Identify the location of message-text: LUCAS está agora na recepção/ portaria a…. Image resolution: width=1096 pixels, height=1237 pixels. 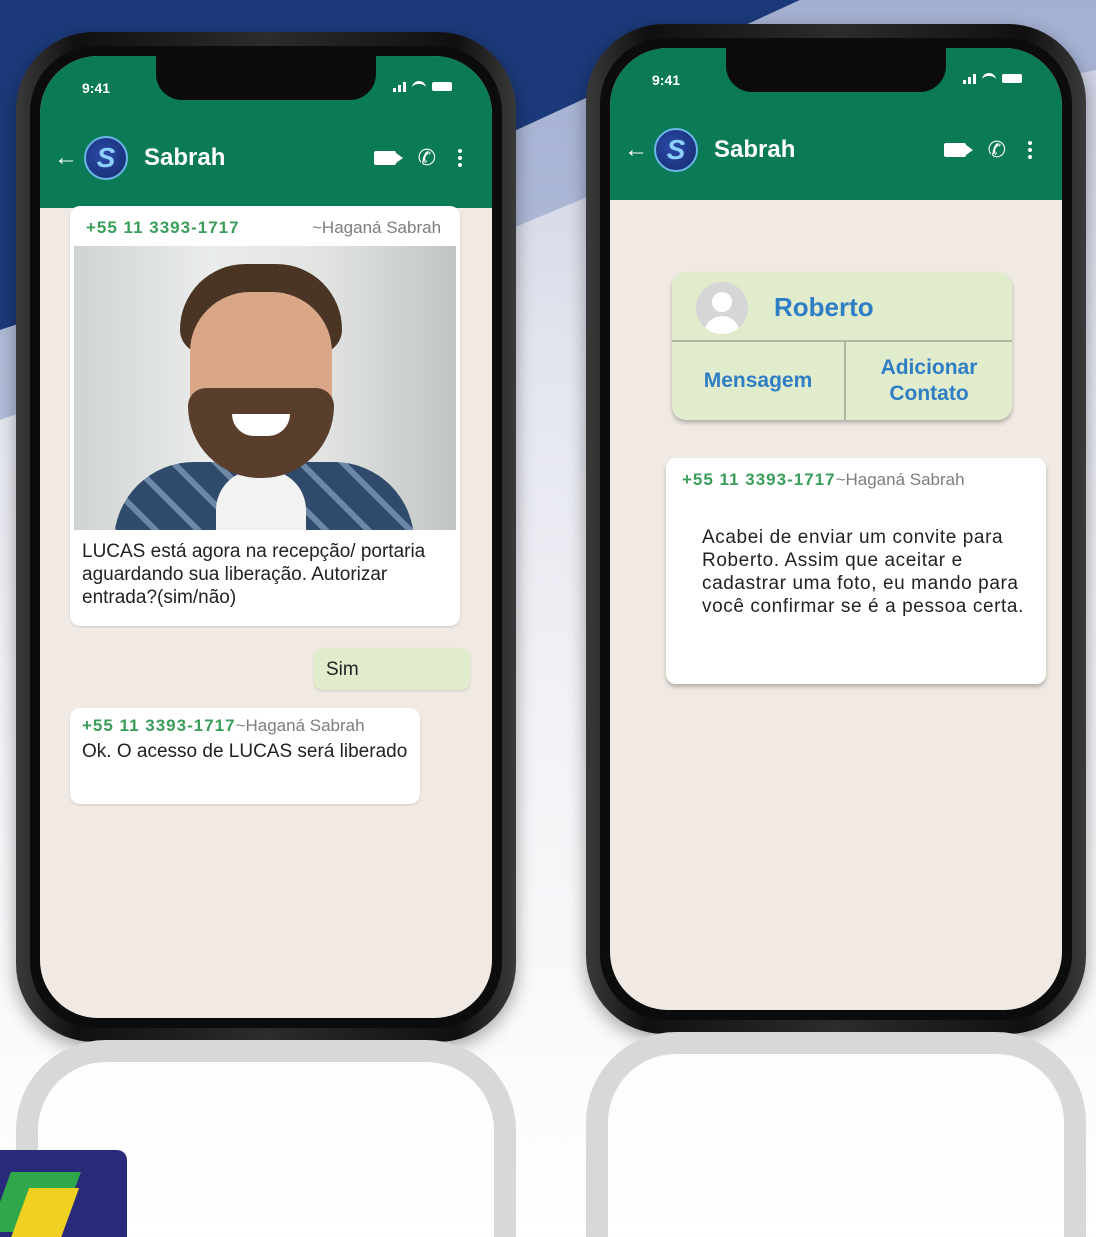
(254, 574).